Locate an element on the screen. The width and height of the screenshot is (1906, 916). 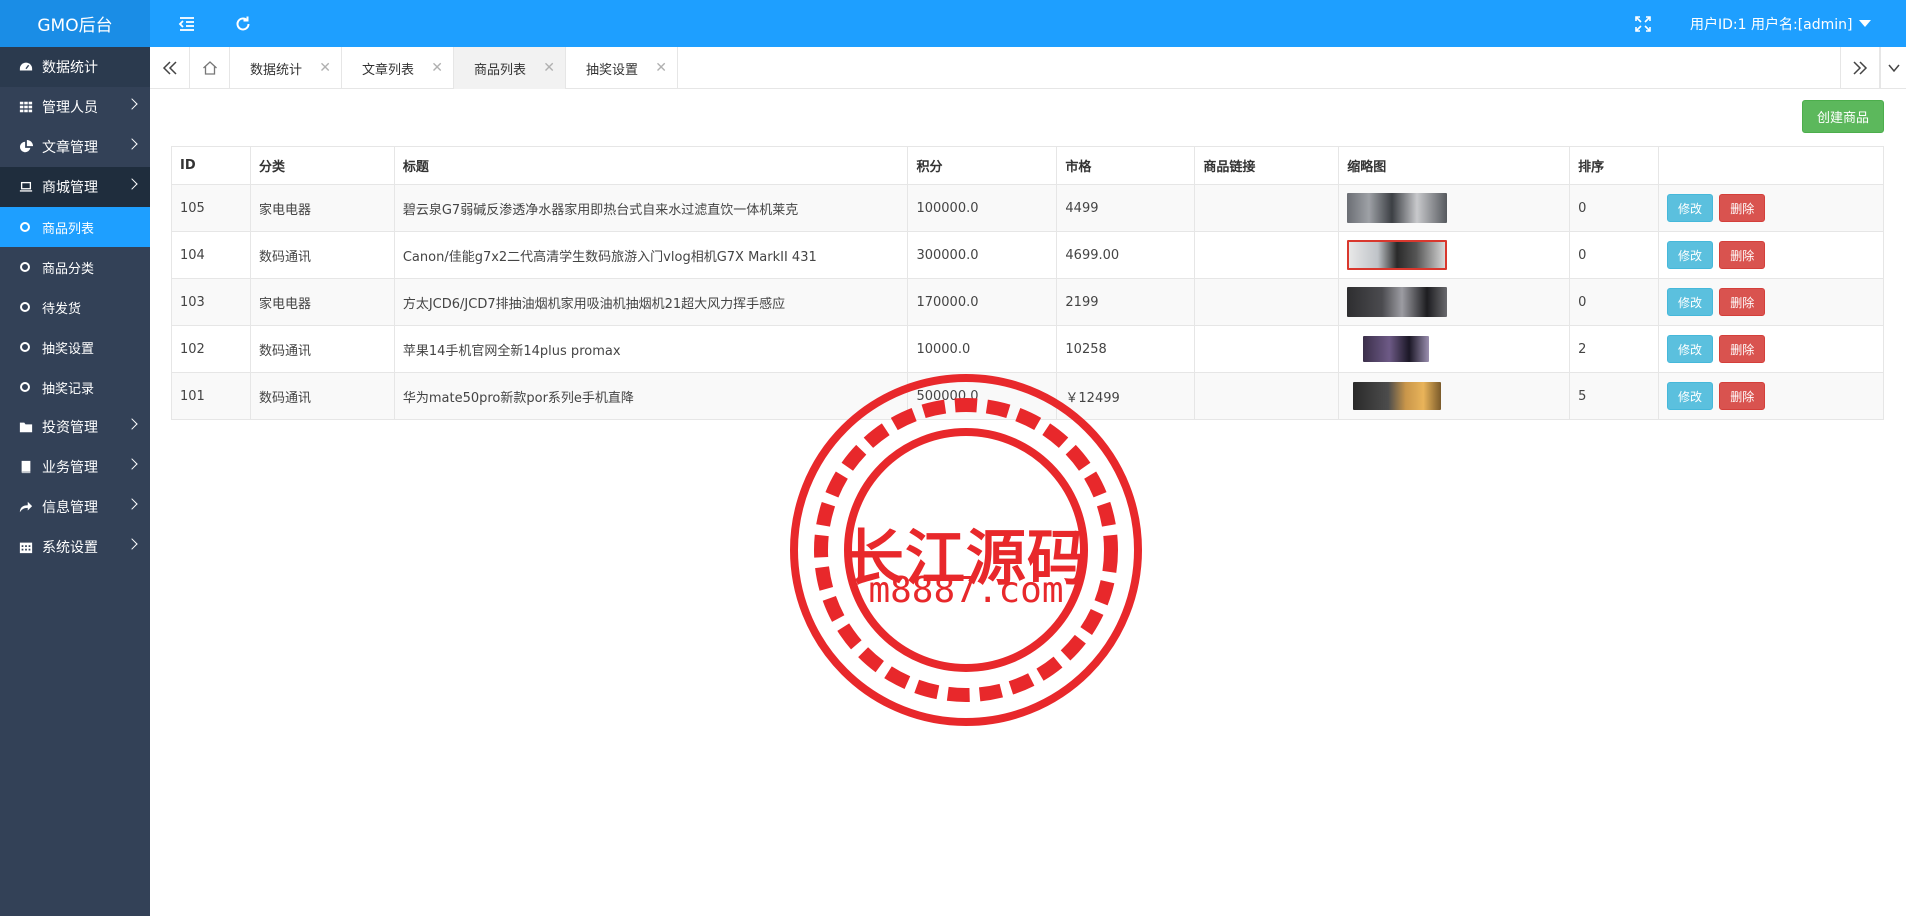
refresh-button is located at coordinates (243, 23).